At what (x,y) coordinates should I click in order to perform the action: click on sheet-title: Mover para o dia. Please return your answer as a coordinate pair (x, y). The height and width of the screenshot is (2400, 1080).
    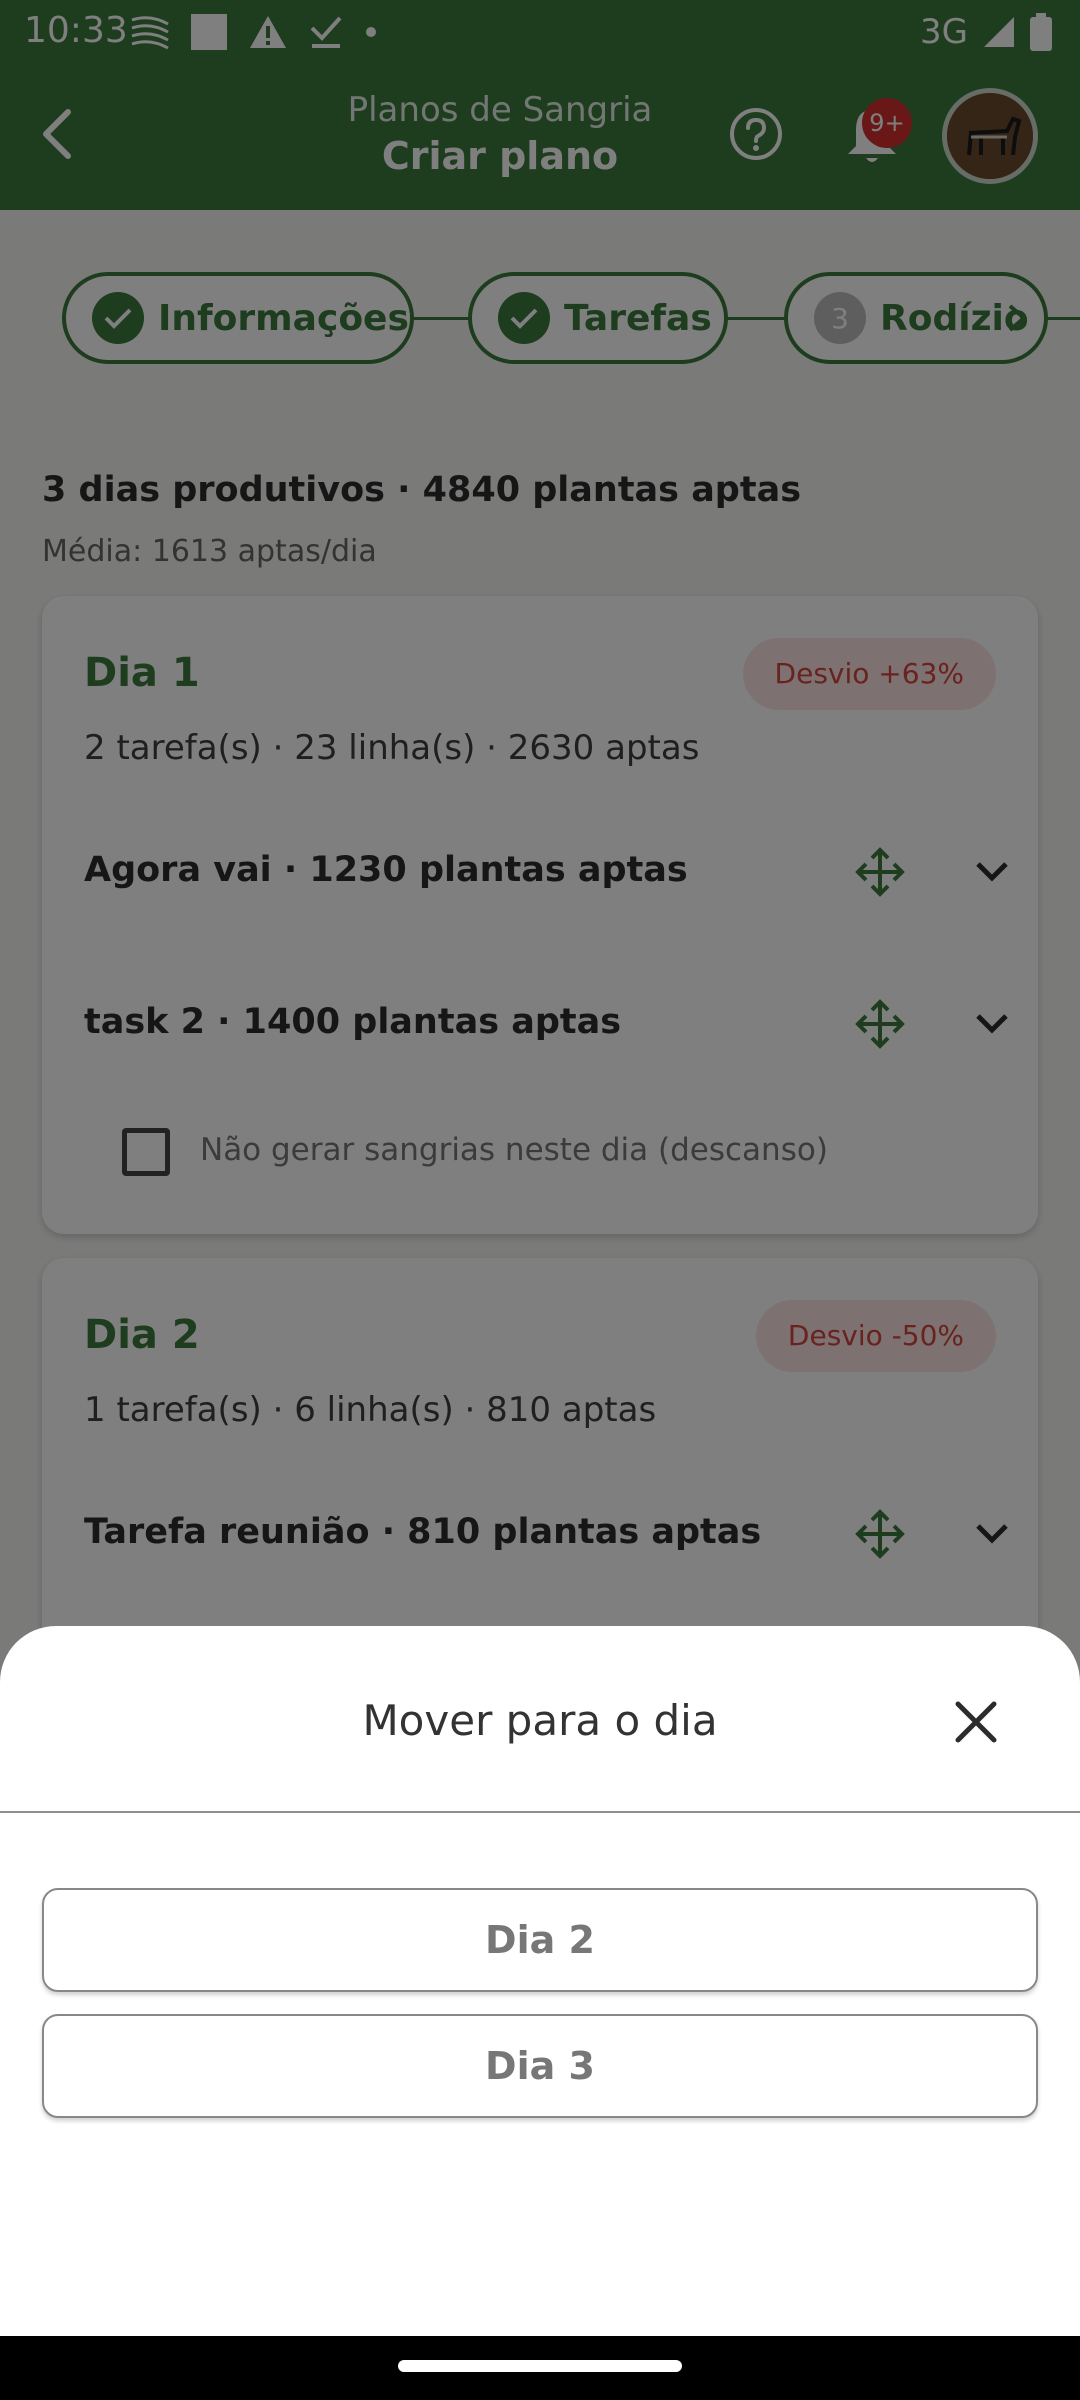
    Looking at the image, I should click on (540, 1720).